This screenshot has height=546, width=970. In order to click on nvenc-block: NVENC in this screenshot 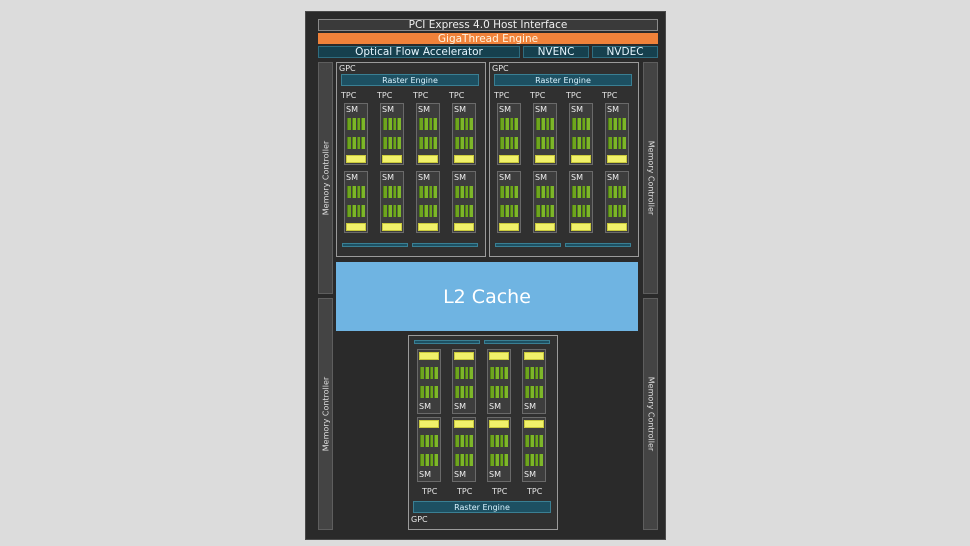, I will do `click(556, 52)`.